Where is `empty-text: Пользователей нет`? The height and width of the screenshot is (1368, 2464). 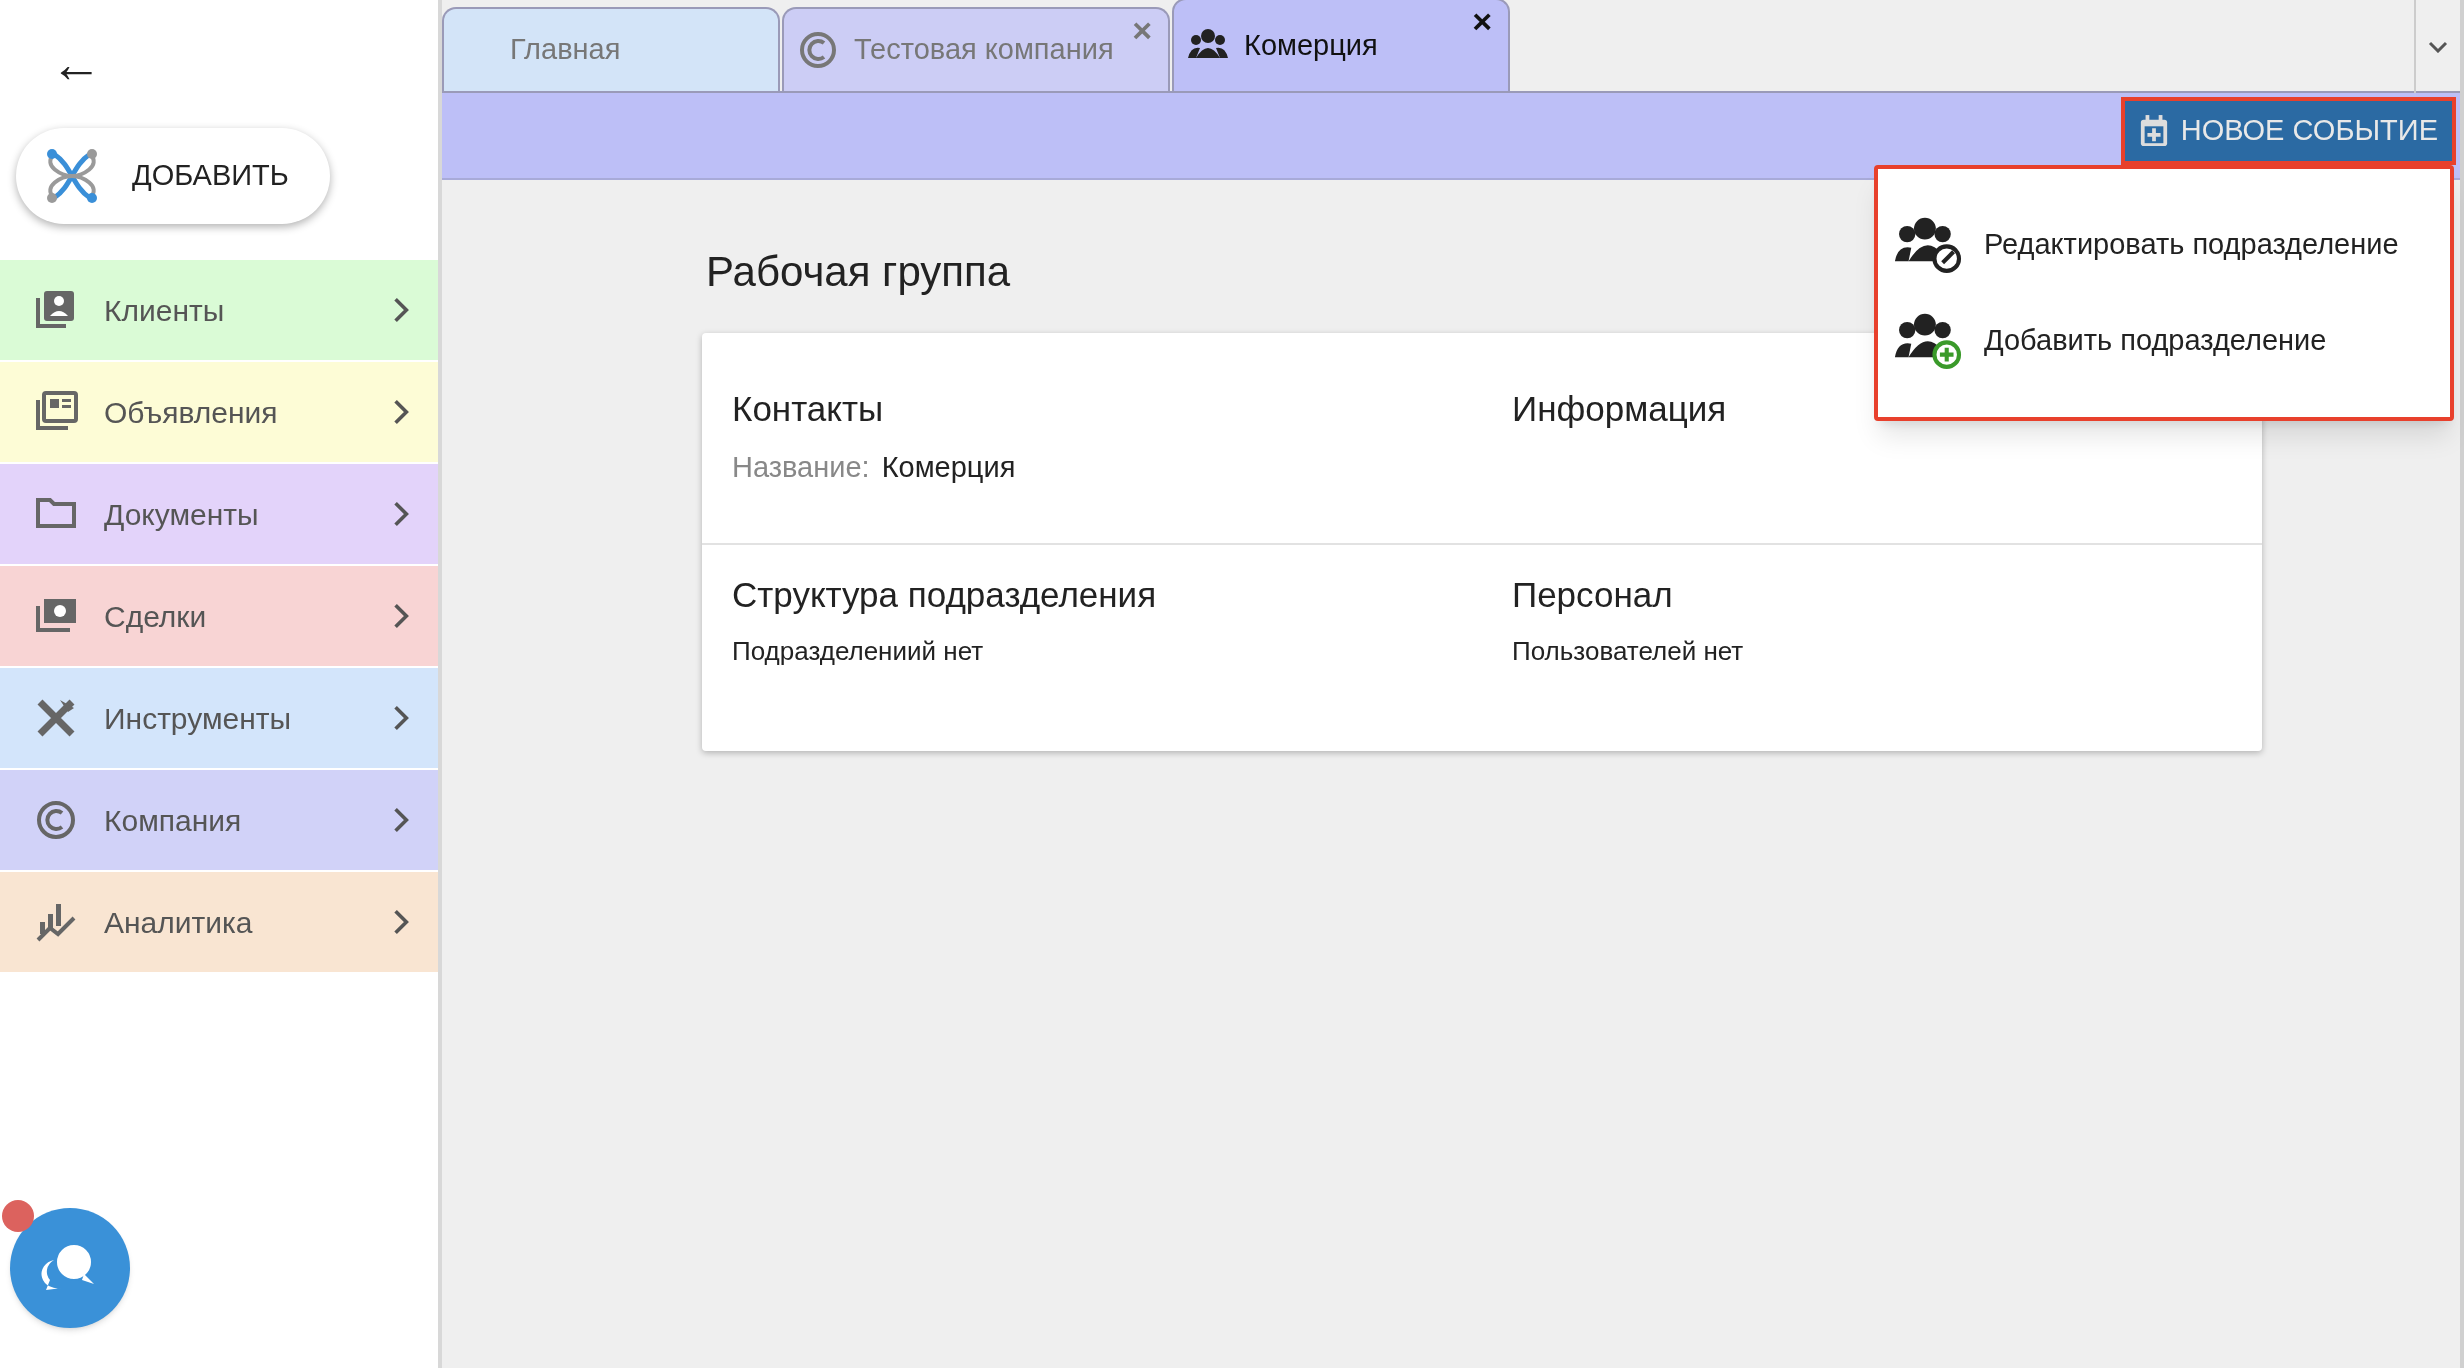 empty-text: Пользователей нет is located at coordinates (1628, 651).